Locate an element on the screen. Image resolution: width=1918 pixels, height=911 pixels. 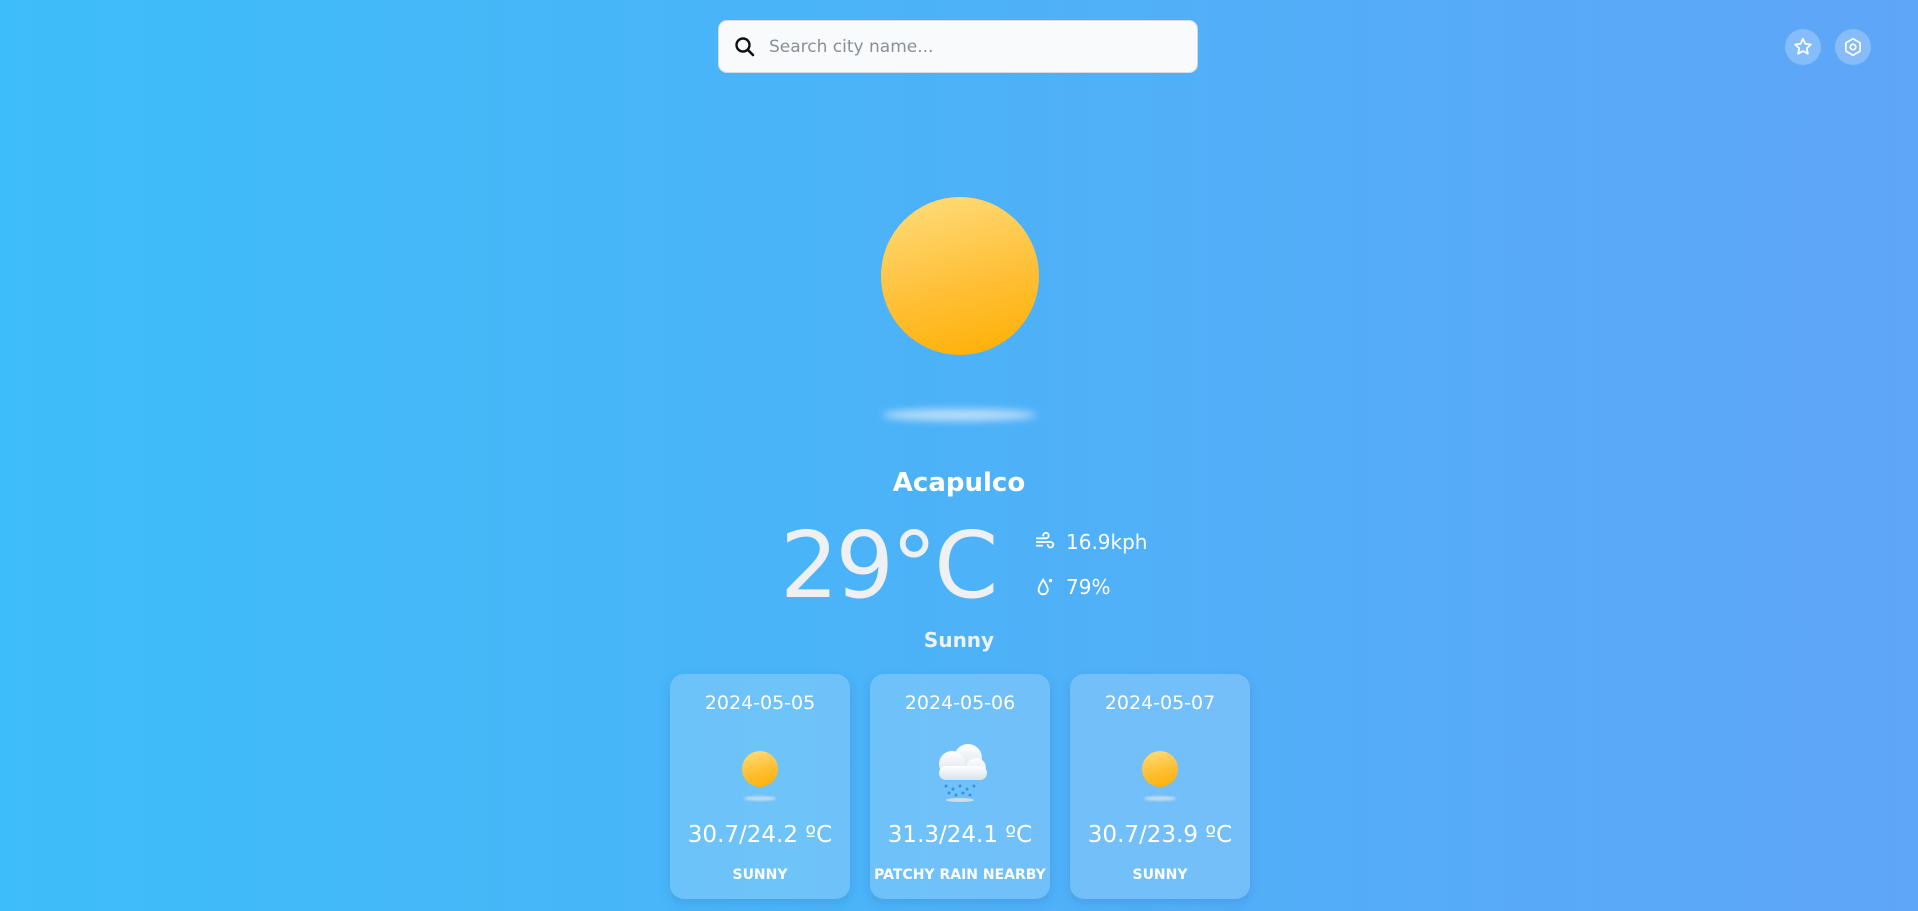
gear-icon is located at coordinates (1853, 47).